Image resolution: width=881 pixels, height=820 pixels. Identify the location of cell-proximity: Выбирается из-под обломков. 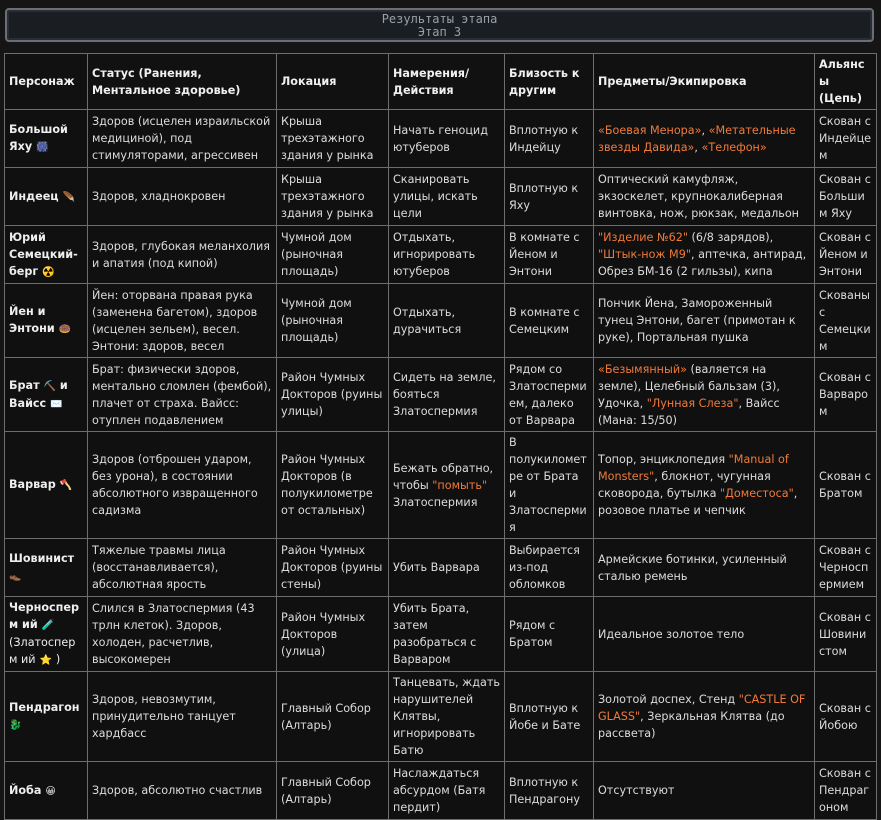
(549, 567).